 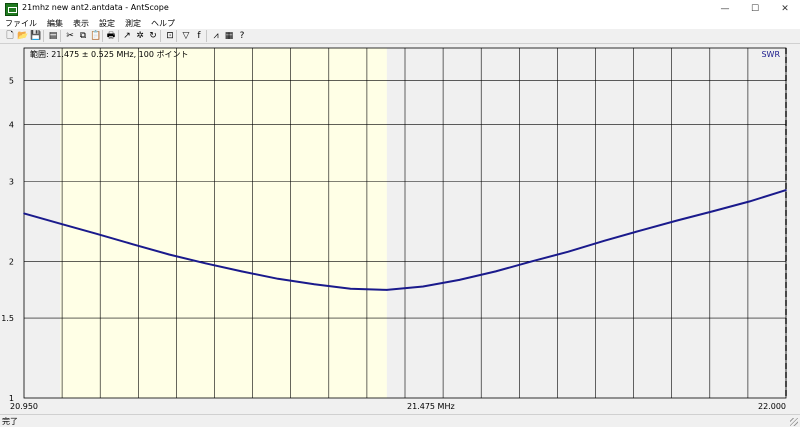 I want to click on window-title: 21mhz new ant2.antdata - AntScope, so click(x=95, y=7).